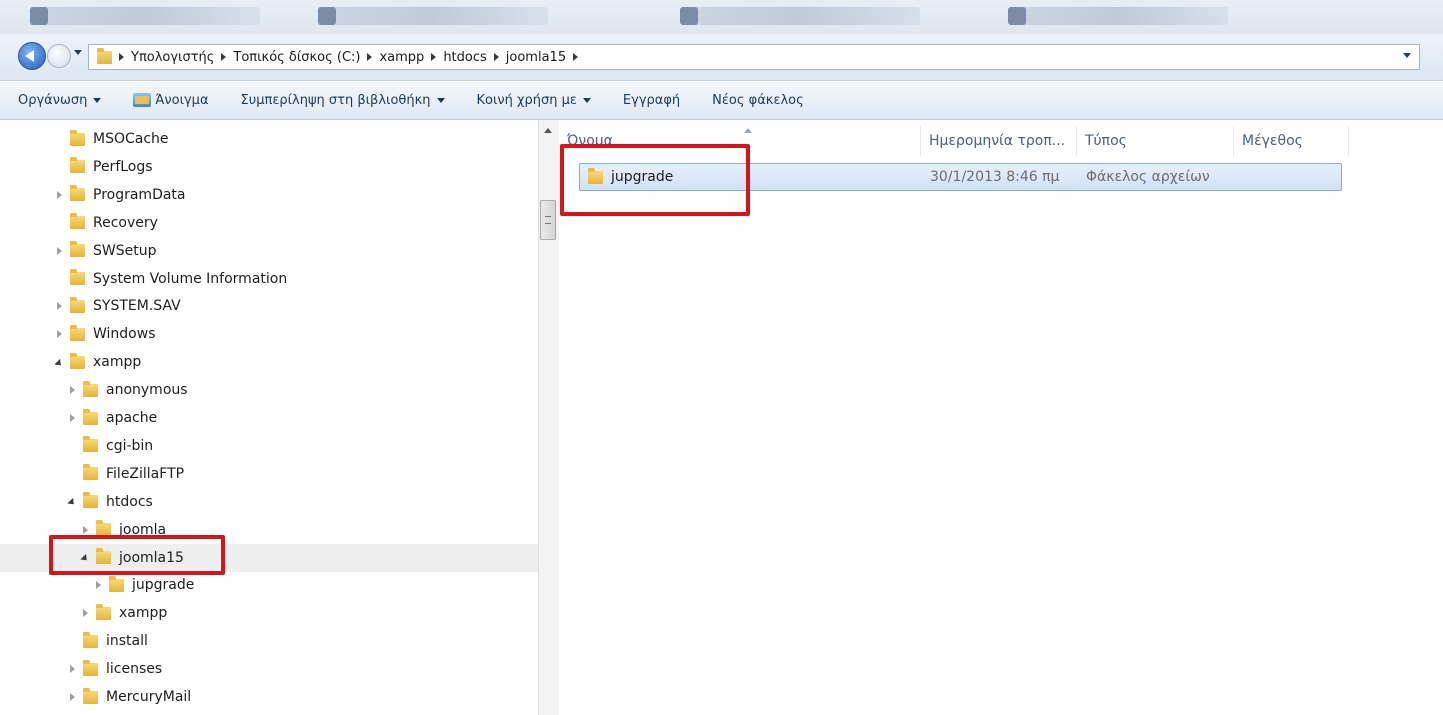 The width and height of the screenshot is (1443, 715). What do you see at coordinates (269, 502) in the screenshot?
I see `tree-item: htdocs` at bounding box center [269, 502].